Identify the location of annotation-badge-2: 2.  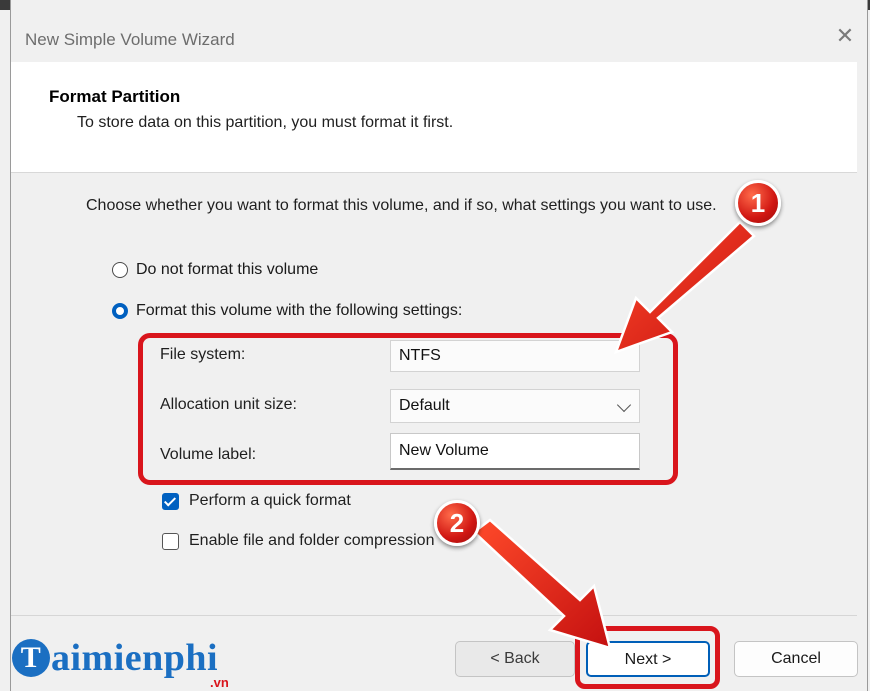
(457, 523).